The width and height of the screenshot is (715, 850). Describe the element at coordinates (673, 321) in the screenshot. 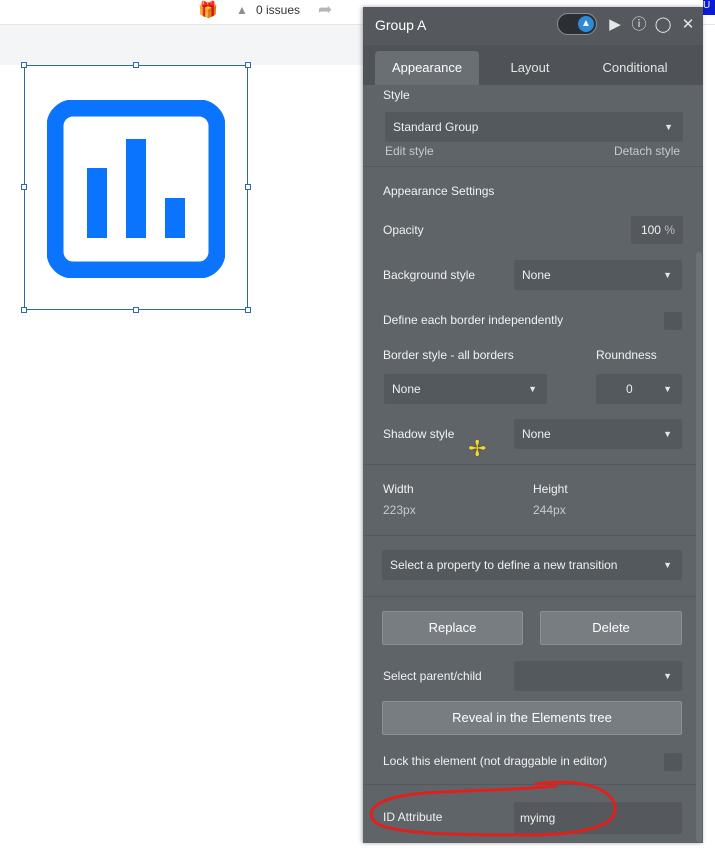

I see `define-borders-checkbox` at that location.